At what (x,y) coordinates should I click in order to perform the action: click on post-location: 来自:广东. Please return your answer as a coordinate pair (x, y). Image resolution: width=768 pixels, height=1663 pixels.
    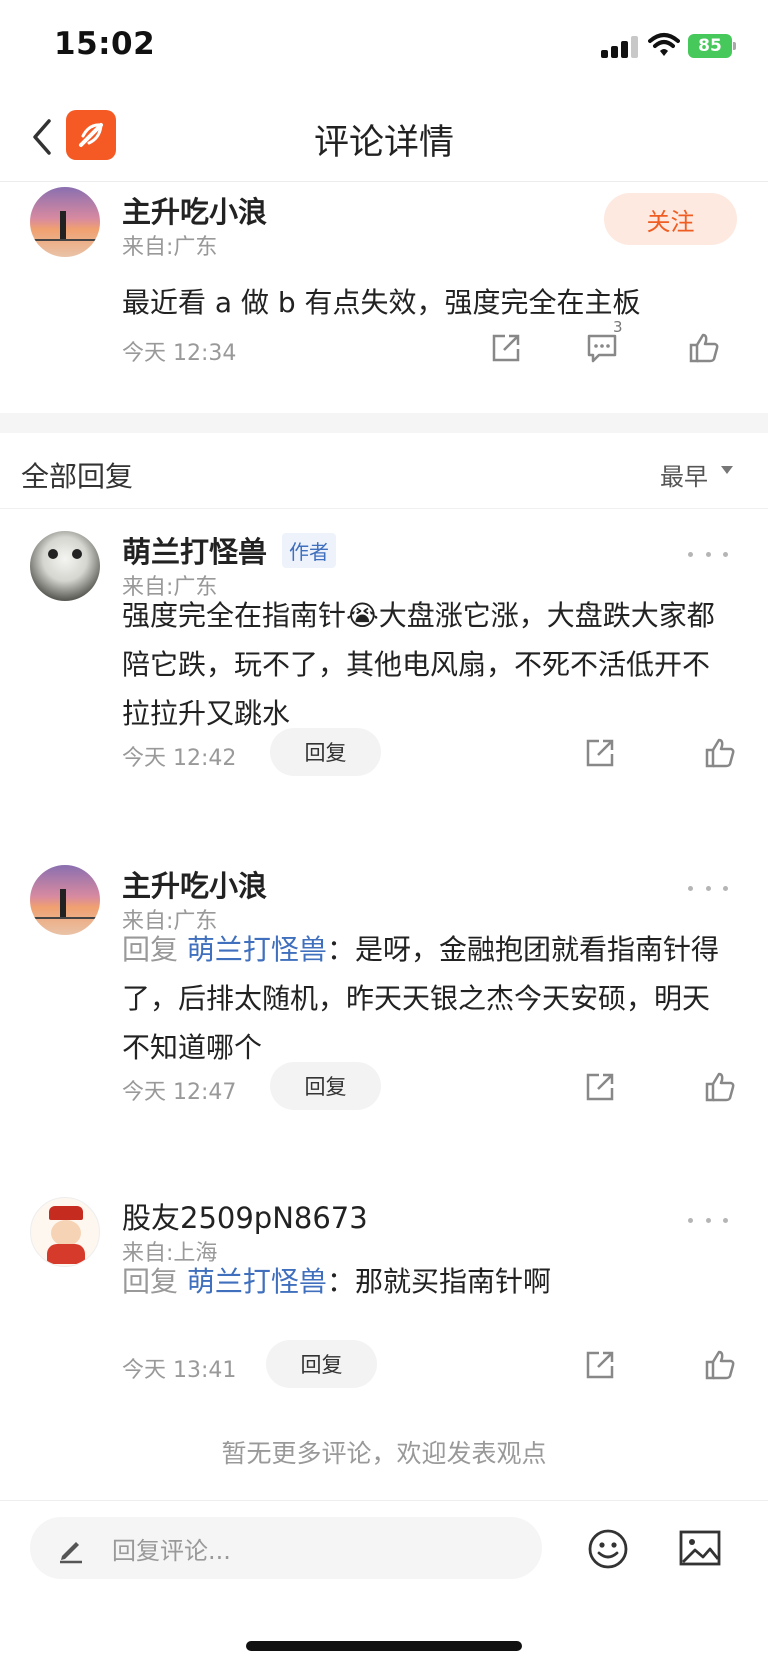
    Looking at the image, I should click on (170, 247).